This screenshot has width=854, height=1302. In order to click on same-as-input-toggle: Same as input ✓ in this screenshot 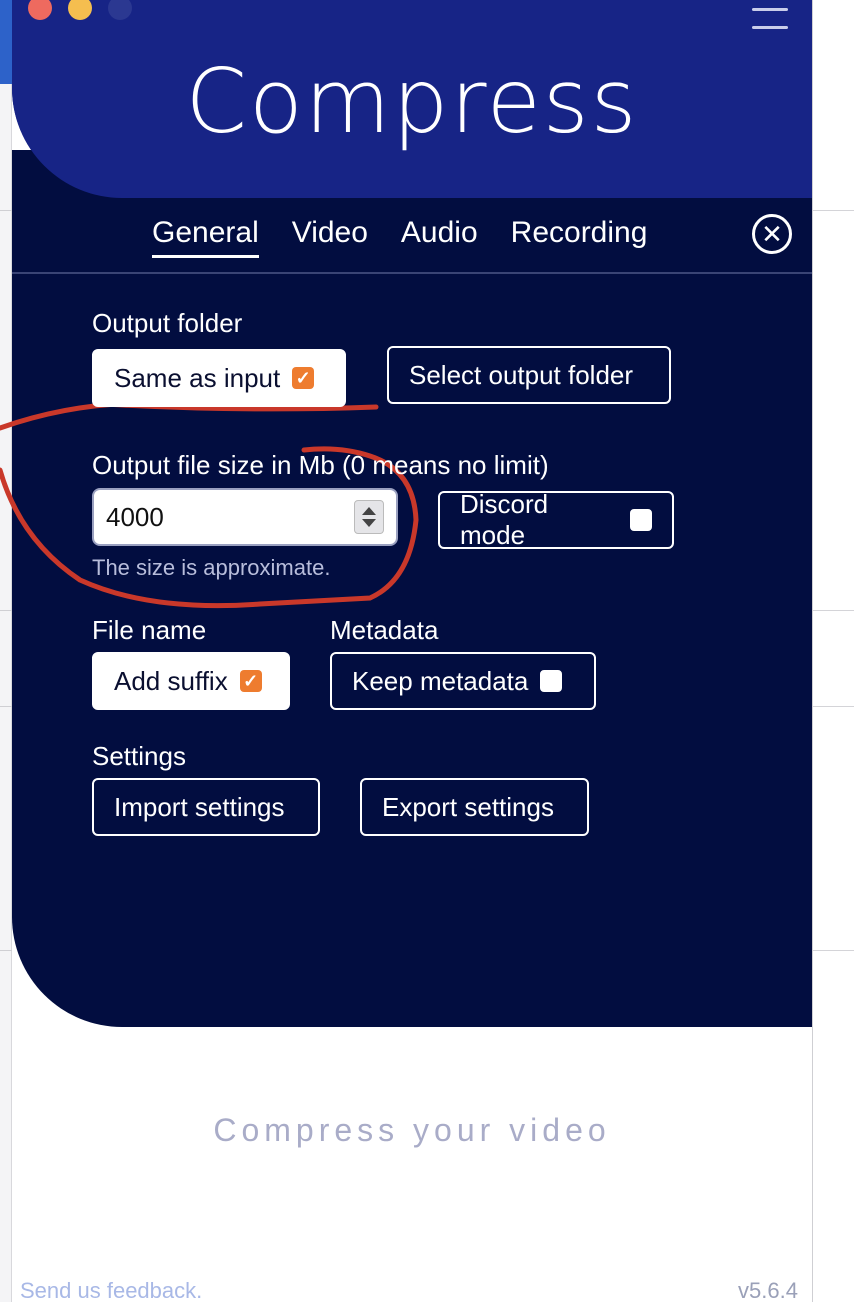, I will do `click(219, 378)`.